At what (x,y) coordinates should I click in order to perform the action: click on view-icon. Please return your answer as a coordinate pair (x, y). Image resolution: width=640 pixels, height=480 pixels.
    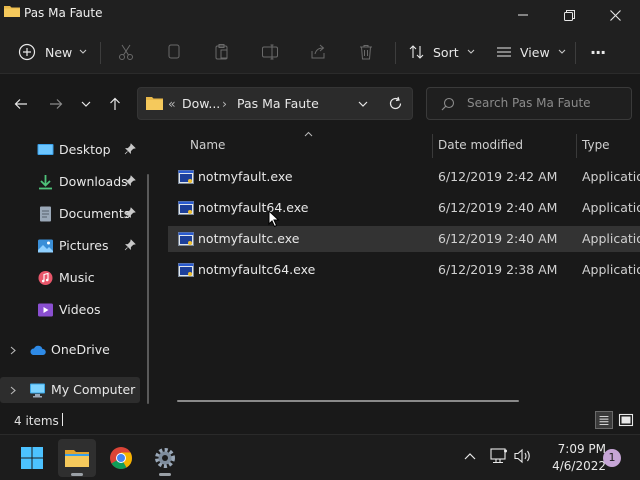
    Looking at the image, I should click on (504, 52).